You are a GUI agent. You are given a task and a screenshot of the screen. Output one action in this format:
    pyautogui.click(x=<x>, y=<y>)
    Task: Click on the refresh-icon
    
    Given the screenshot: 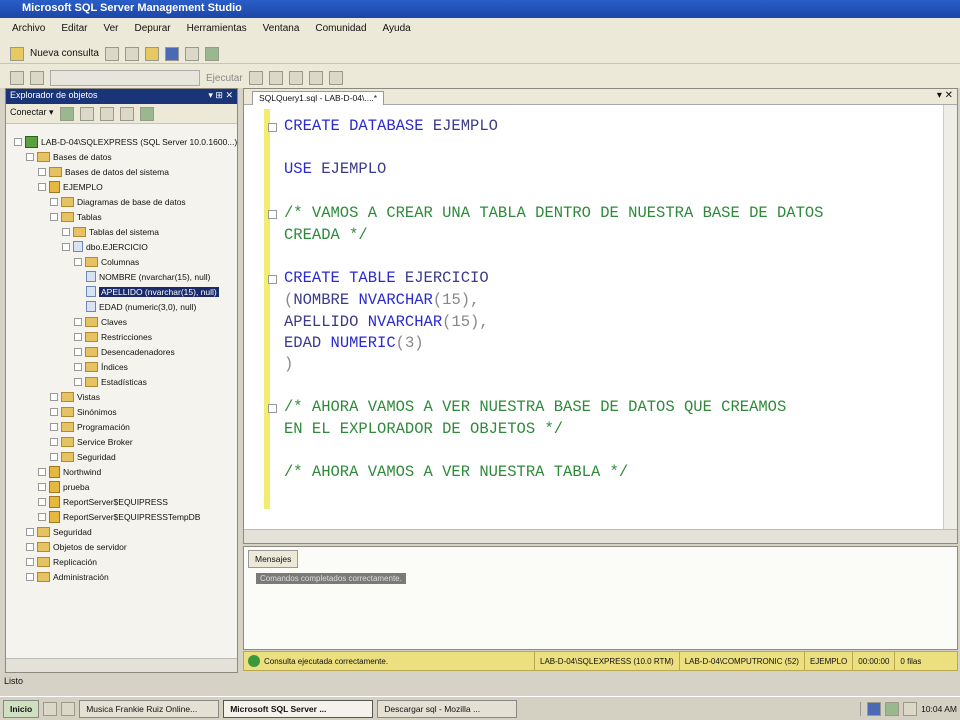 What is the action you would take?
    pyautogui.click(x=146, y=114)
    